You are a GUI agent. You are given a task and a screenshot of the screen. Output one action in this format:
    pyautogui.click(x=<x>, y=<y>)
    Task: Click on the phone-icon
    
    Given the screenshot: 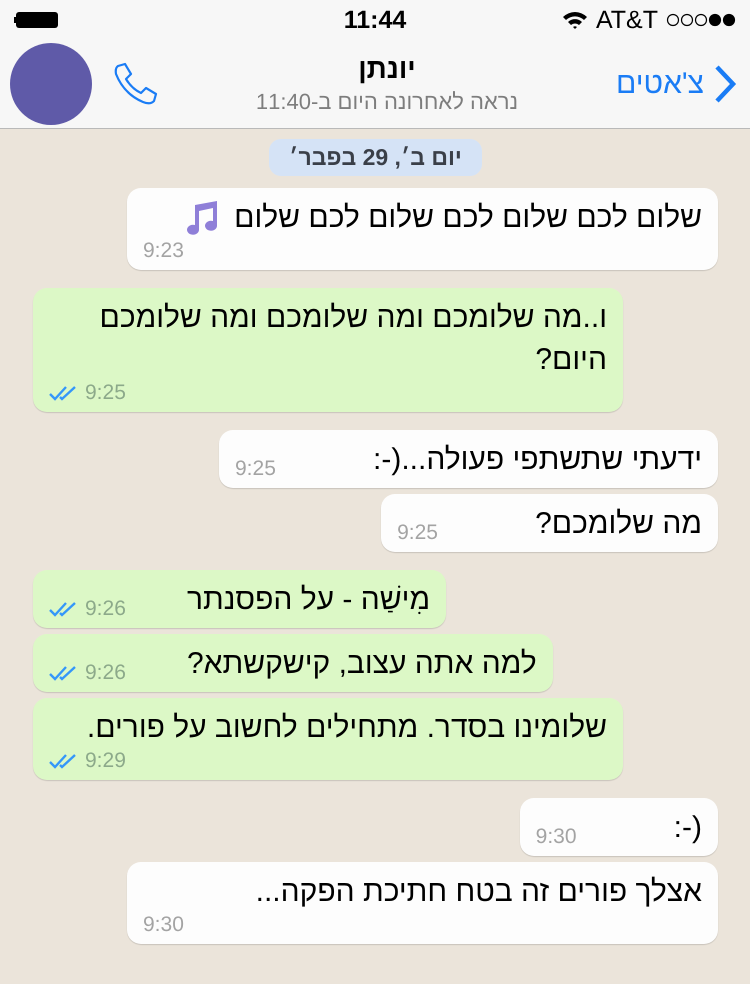 What is the action you would take?
    pyautogui.click(x=135, y=84)
    